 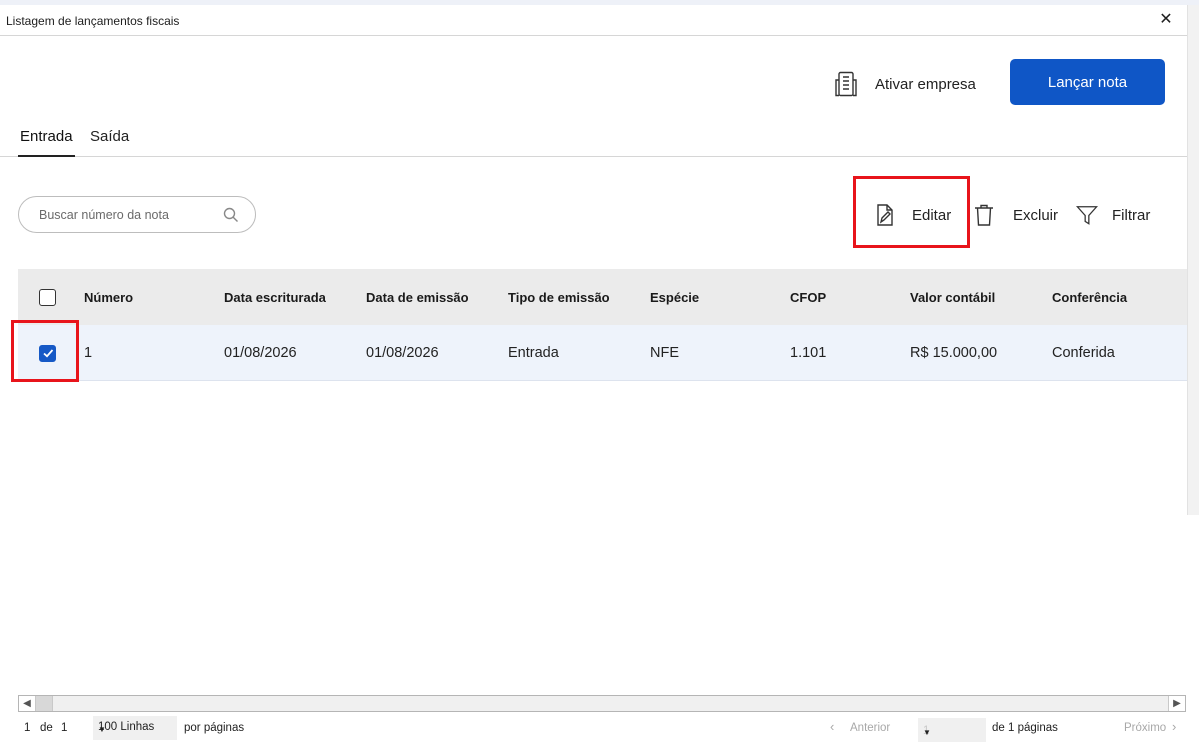 I want to click on search-input, so click(x=129, y=214).